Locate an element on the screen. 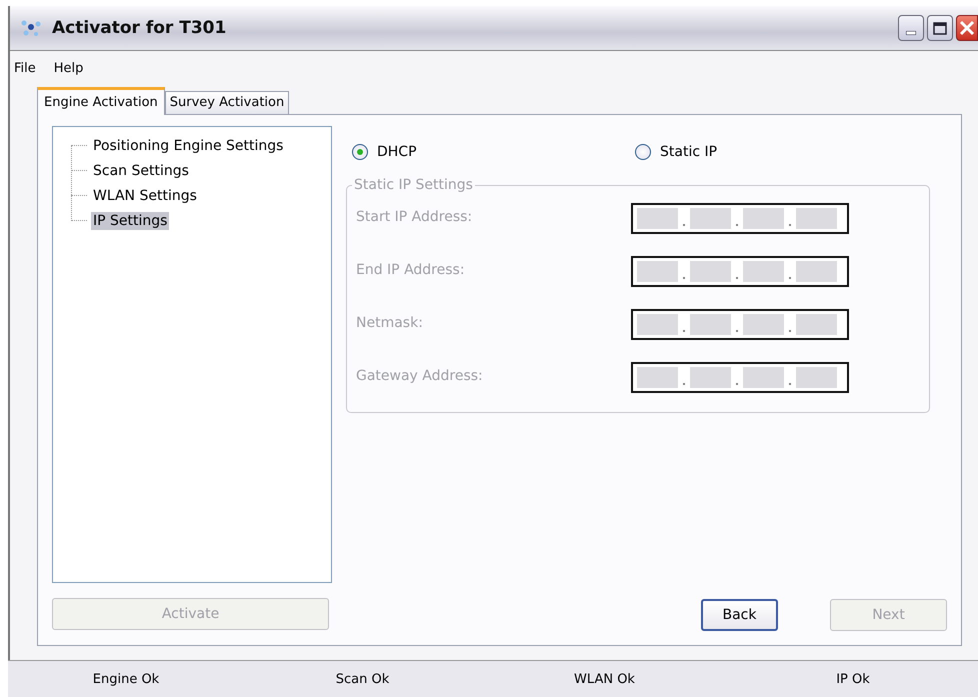 This screenshot has height=697, width=978. window-title: Activator for T301 is located at coordinates (140, 28).